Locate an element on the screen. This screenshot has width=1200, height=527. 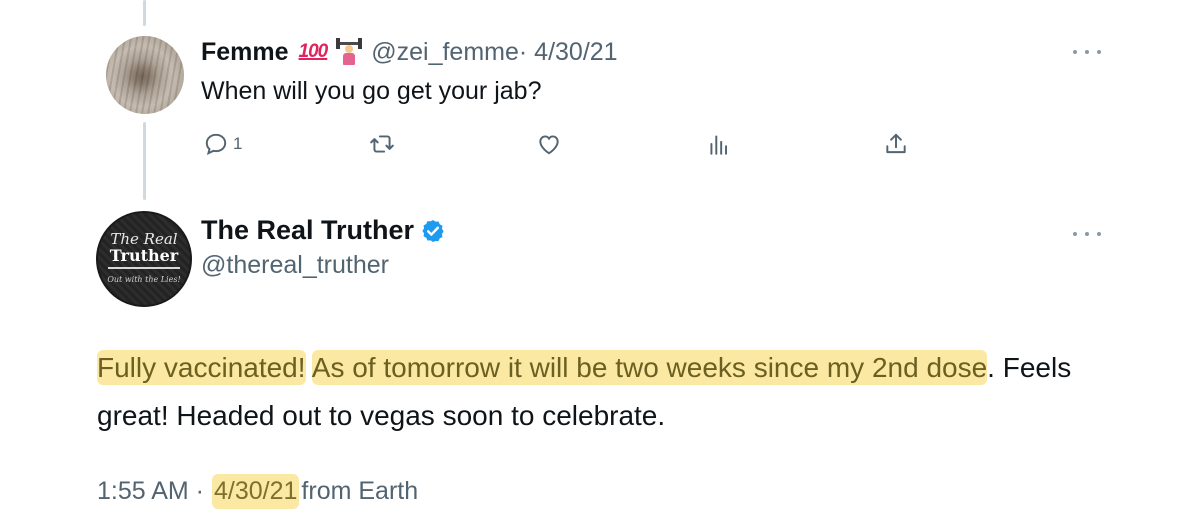
retweet-icon is located at coordinates (382, 144).